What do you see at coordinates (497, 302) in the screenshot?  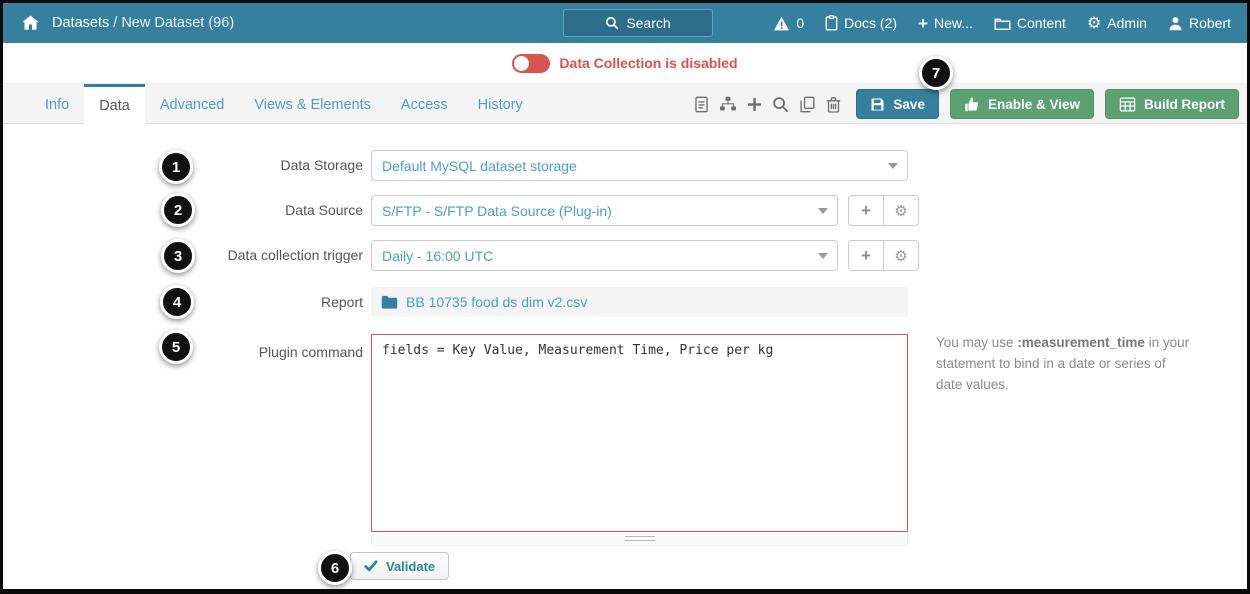 I see `report-file-name: BB 10735 food ds dim v2.csv` at bounding box center [497, 302].